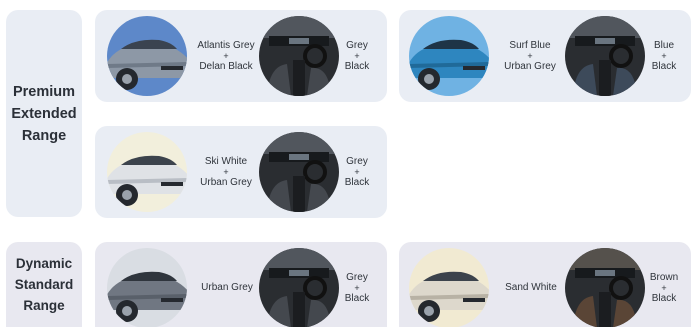  I want to click on exterior-color-caption: Surf Blue + Urban Grey, so click(530, 56).